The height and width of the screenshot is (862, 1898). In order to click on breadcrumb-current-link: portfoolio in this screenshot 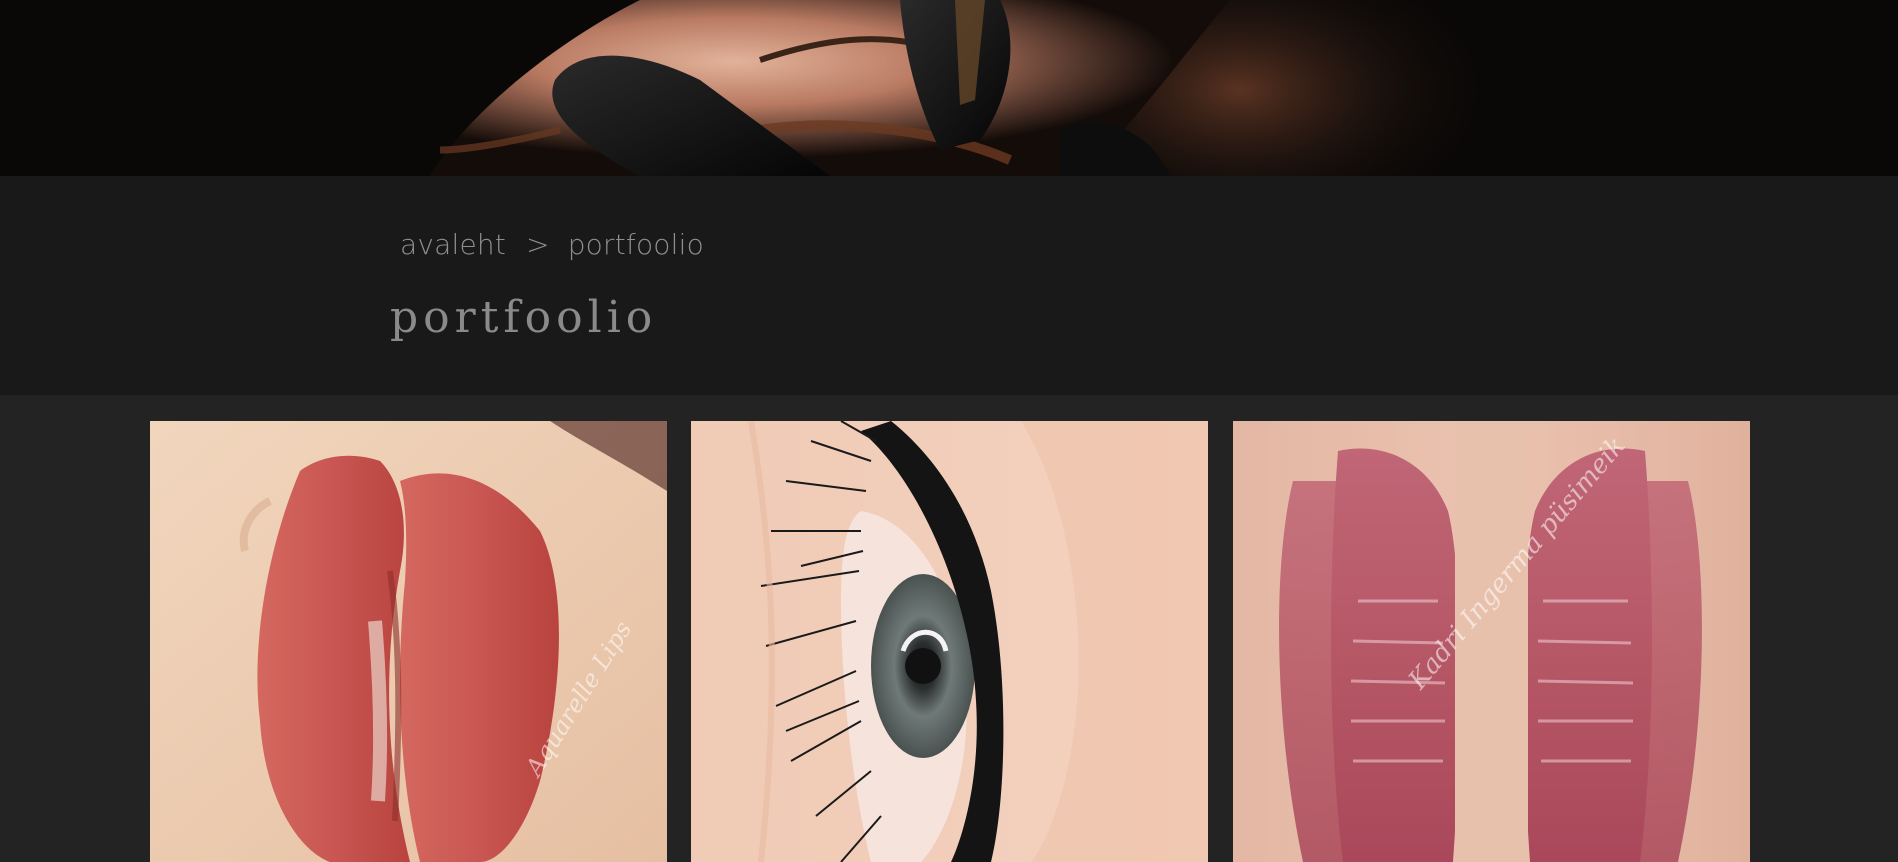, I will do `click(636, 244)`.